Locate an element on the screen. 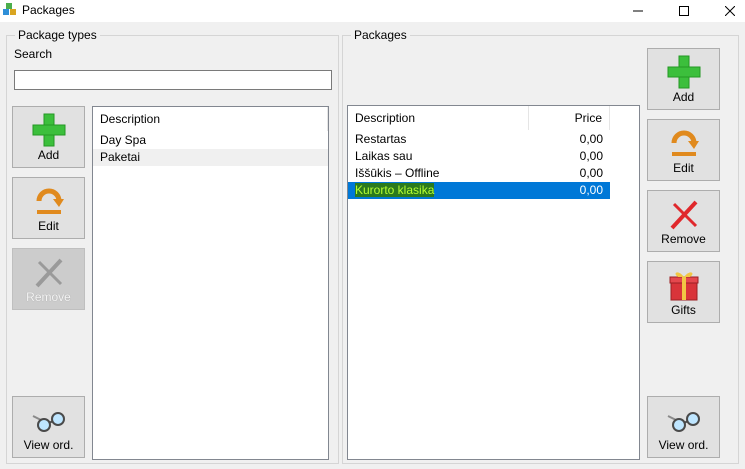  maximize-icon is located at coordinates (684, 11).